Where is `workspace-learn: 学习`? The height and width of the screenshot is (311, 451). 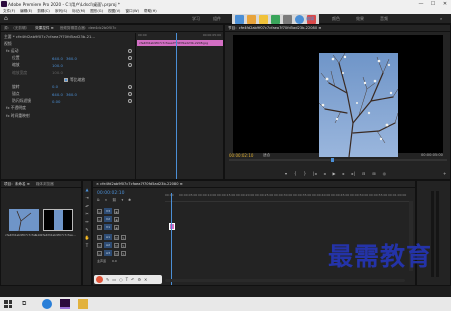
workspace-learn: 学习 is located at coordinates (196, 19).